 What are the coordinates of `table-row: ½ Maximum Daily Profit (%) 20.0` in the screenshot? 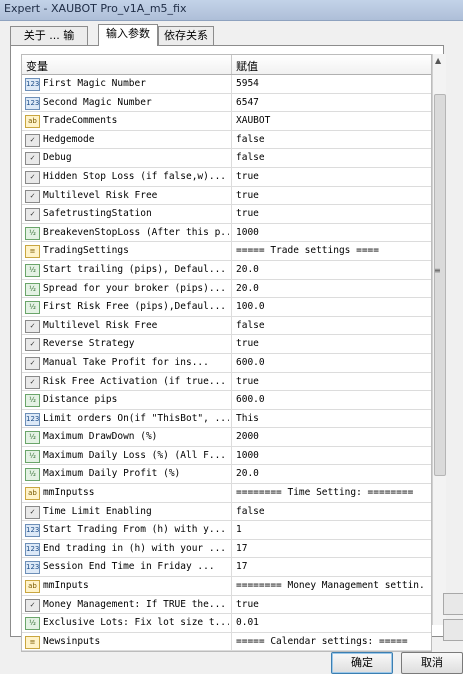 It's located at (226, 475).